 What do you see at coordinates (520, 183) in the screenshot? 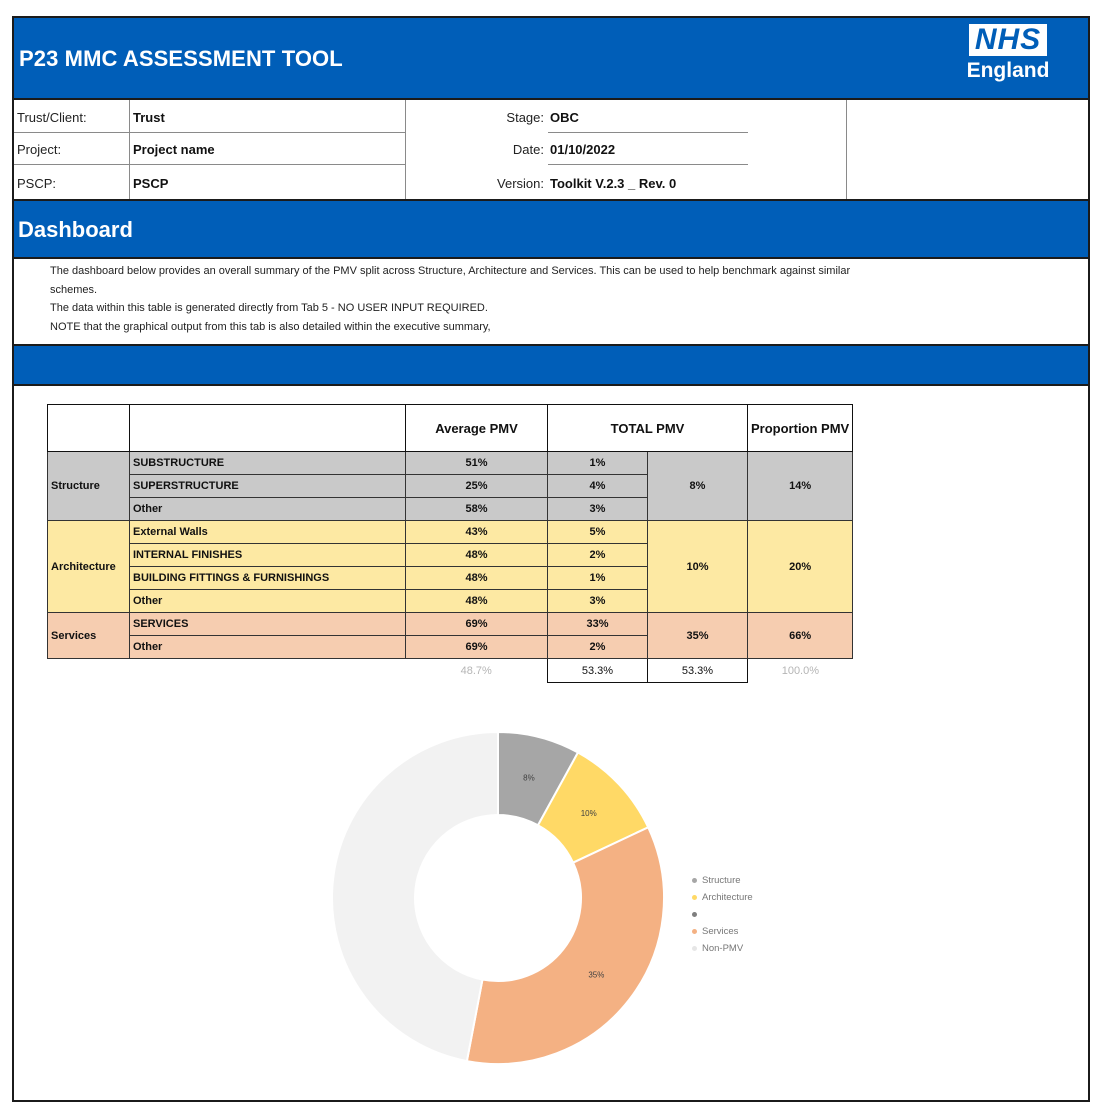
I see `version-label: Version:` at bounding box center [520, 183].